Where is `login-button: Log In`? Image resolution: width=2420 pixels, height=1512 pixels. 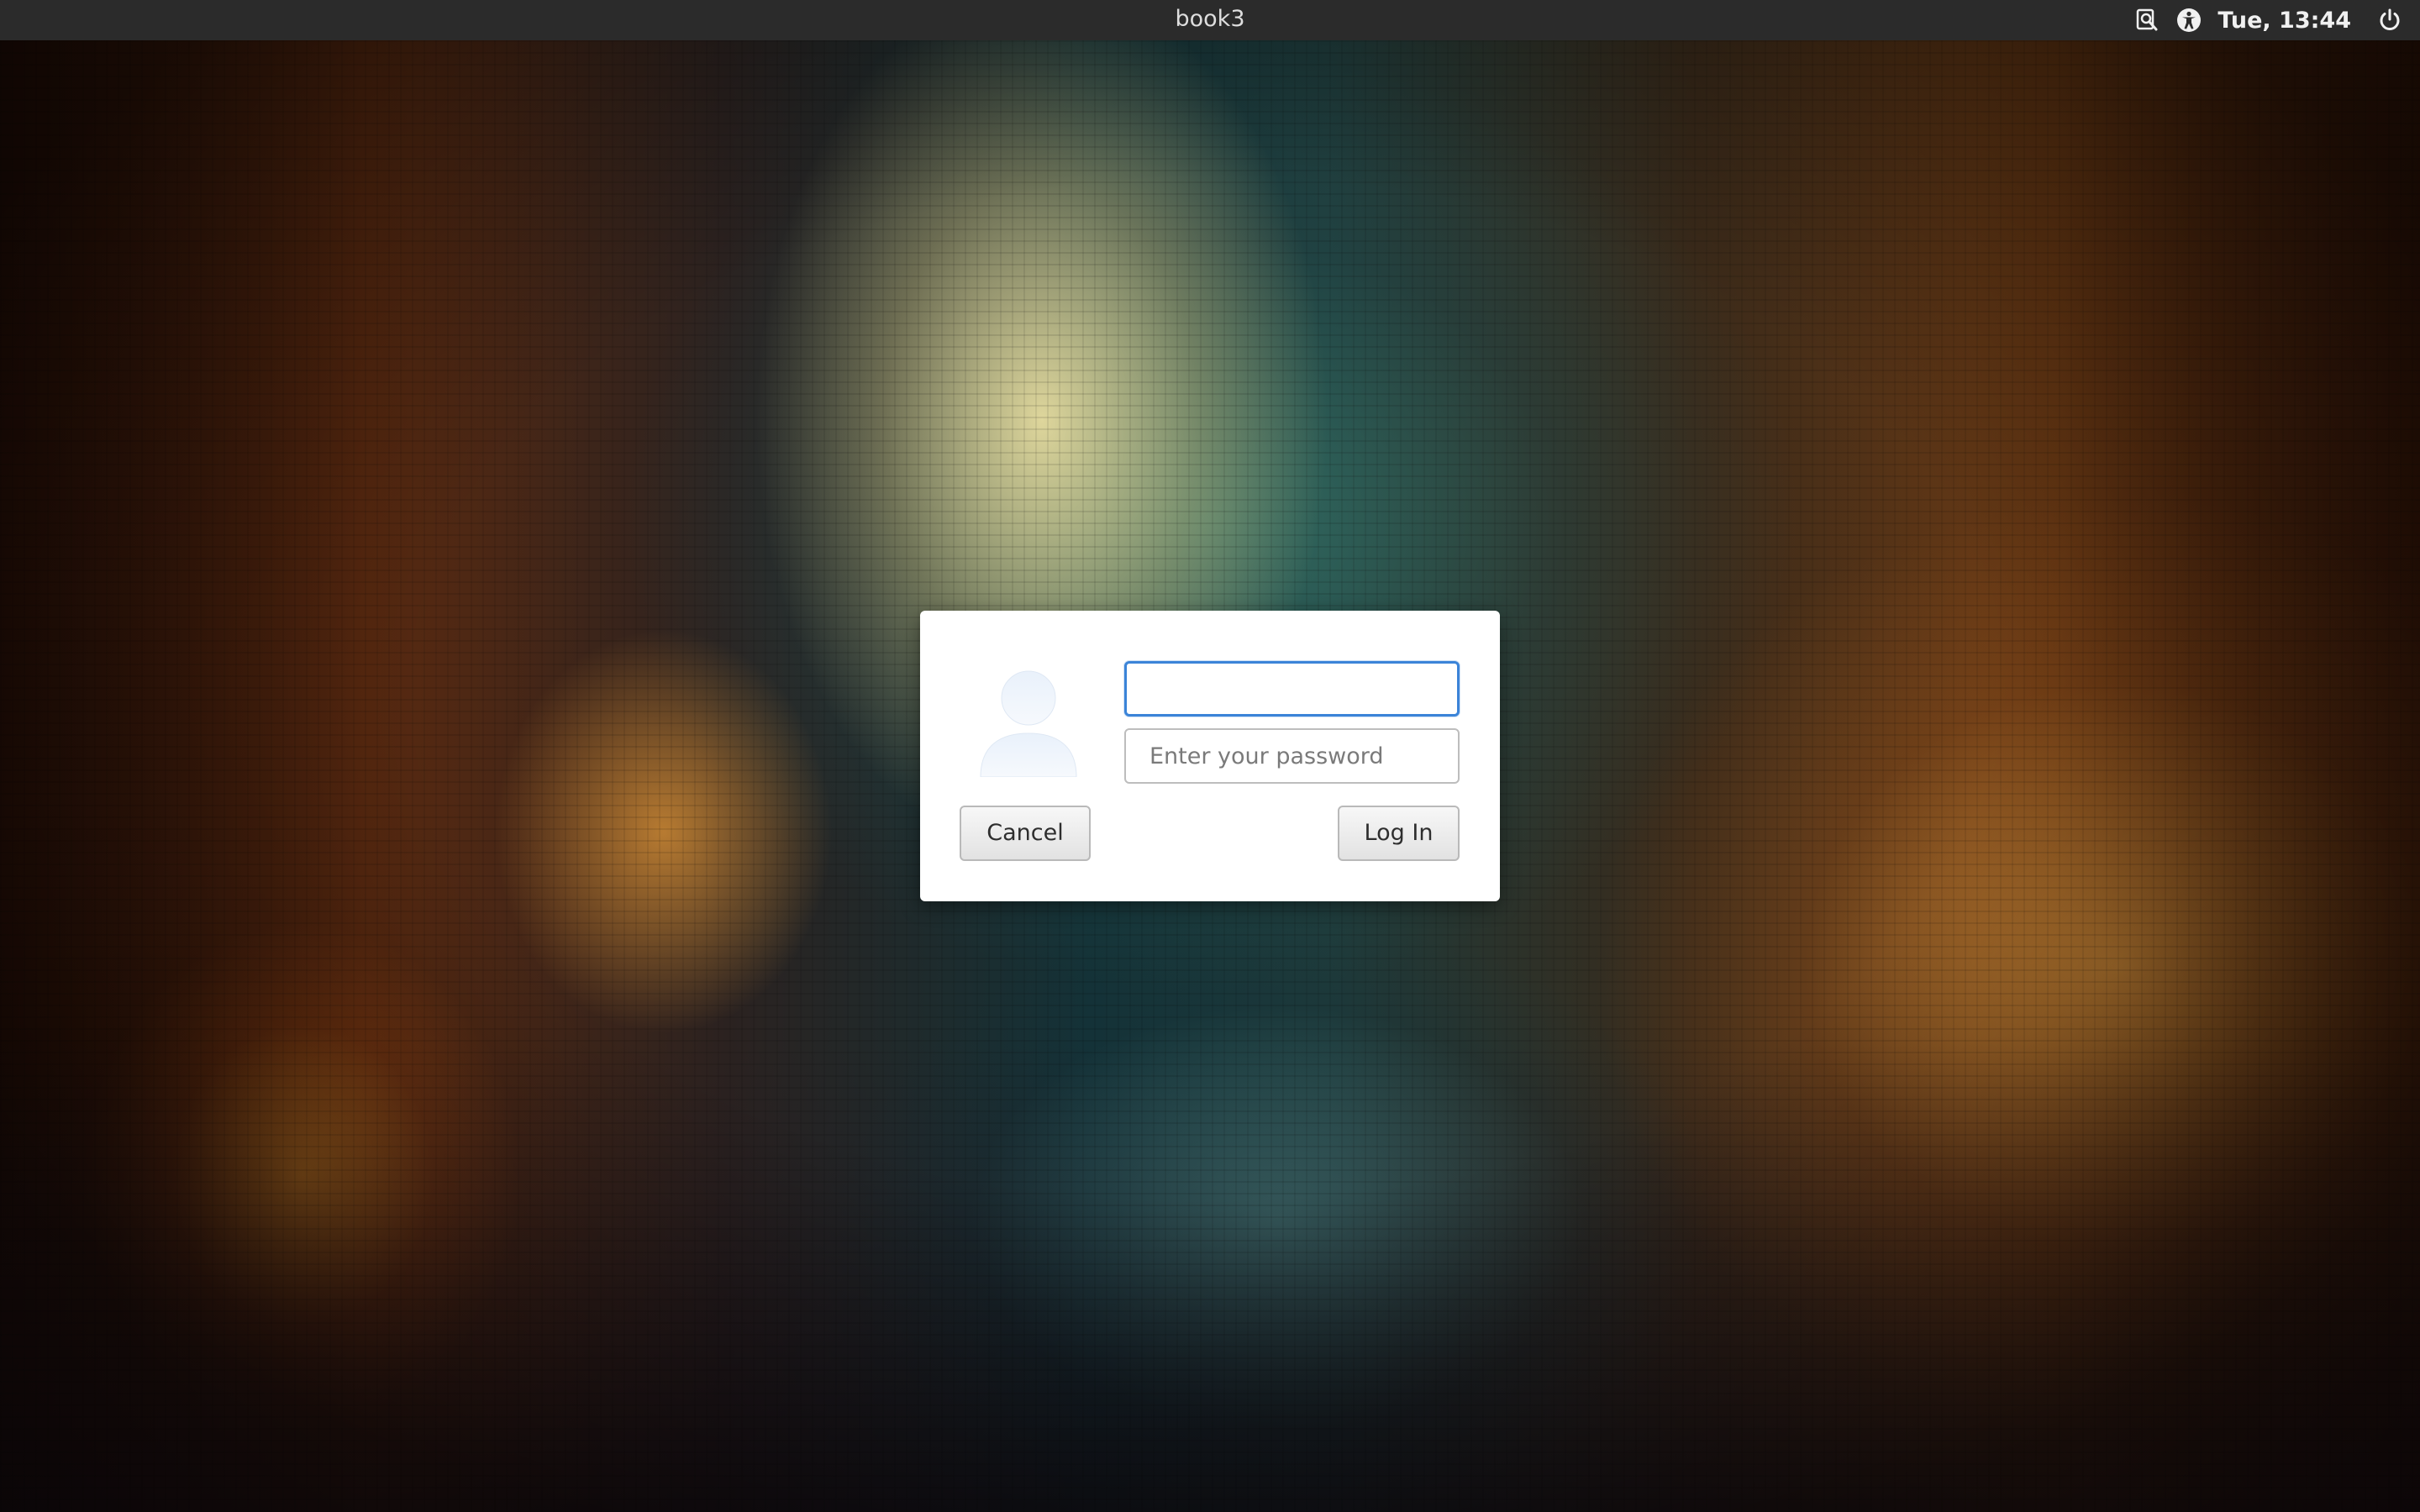
login-button: Log In is located at coordinates (1399, 833).